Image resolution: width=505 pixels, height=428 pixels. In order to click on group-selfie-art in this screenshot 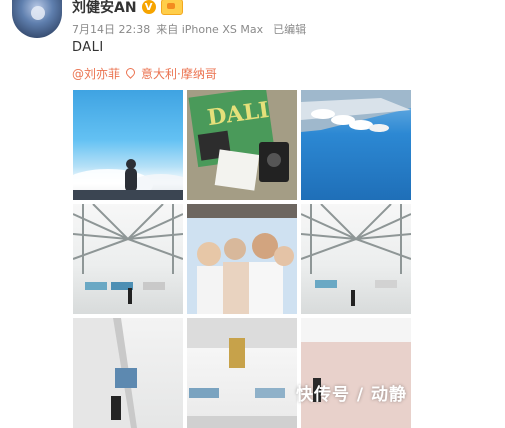, I will do `click(242, 259)`.